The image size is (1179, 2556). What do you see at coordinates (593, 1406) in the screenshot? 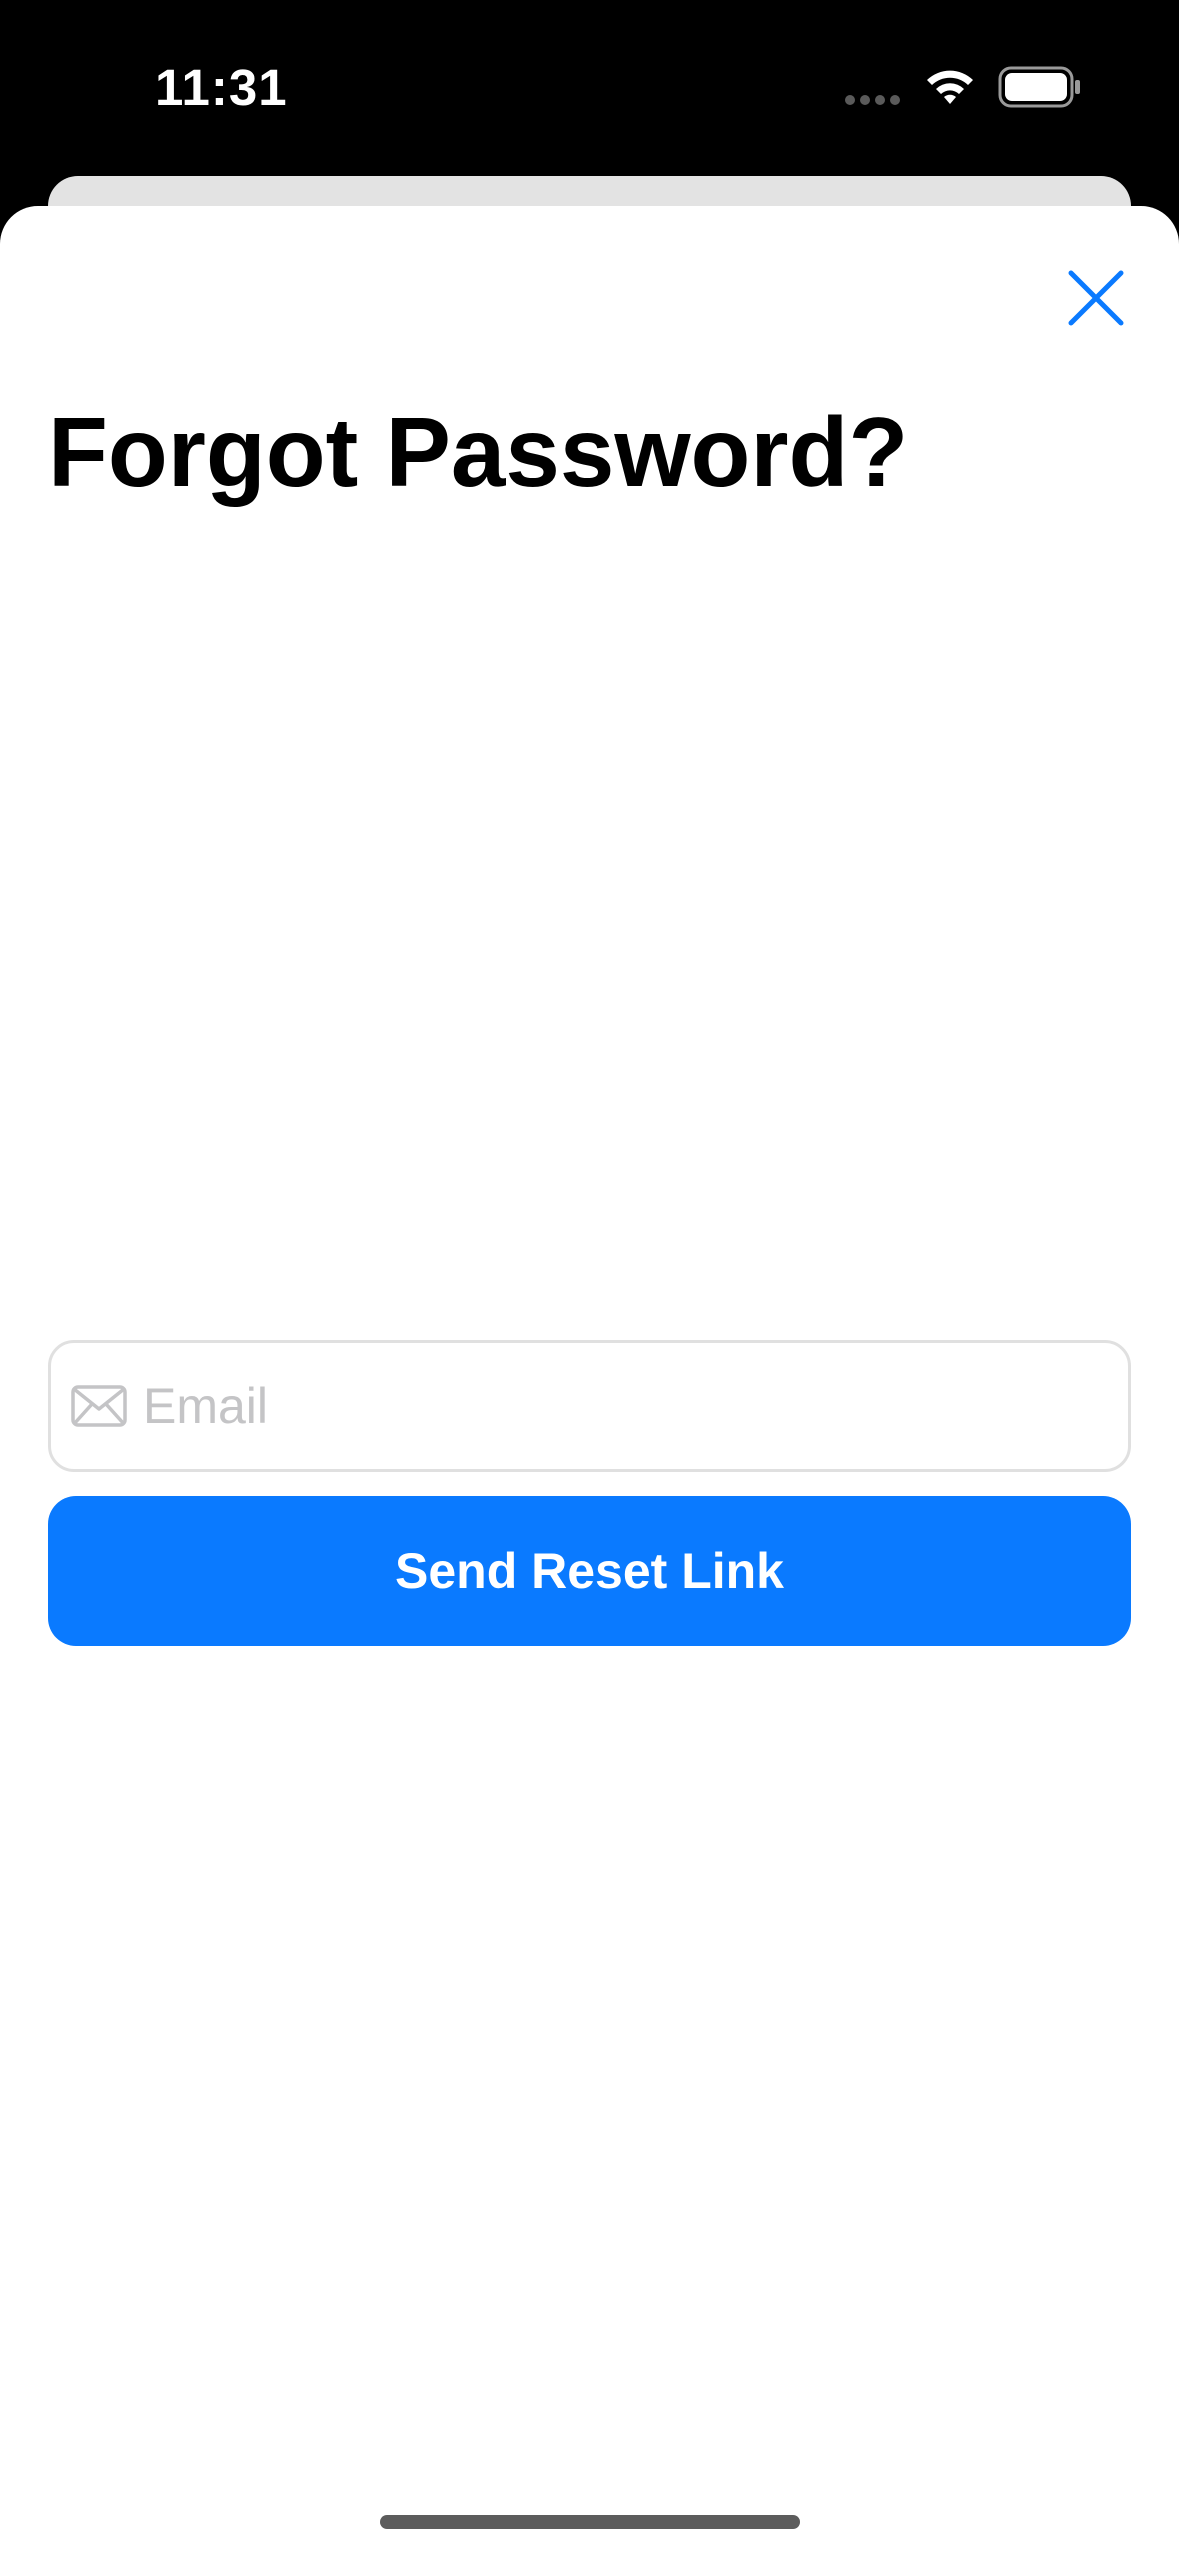
I see `email-input` at bounding box center [593, 1406].